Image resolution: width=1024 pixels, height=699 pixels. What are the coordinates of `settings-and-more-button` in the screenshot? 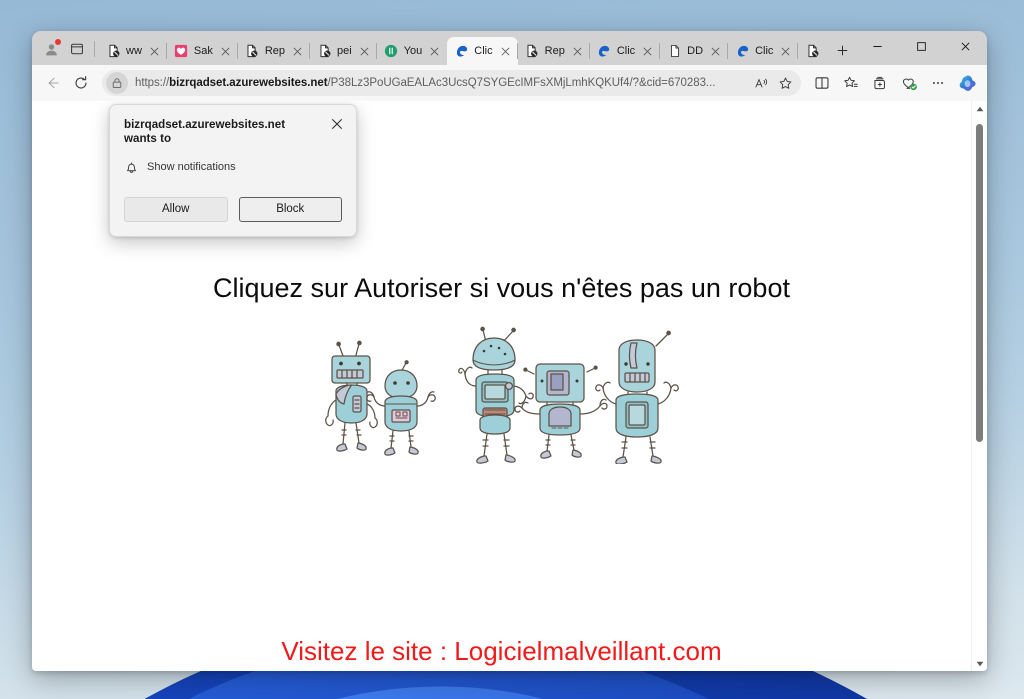 It's located at (938, 83).